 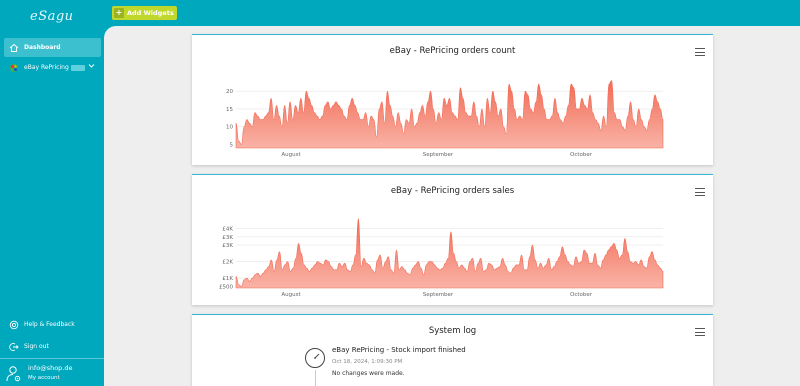 I want to click on sidebar-item-label: Sign out, so click(x=36, y=346).